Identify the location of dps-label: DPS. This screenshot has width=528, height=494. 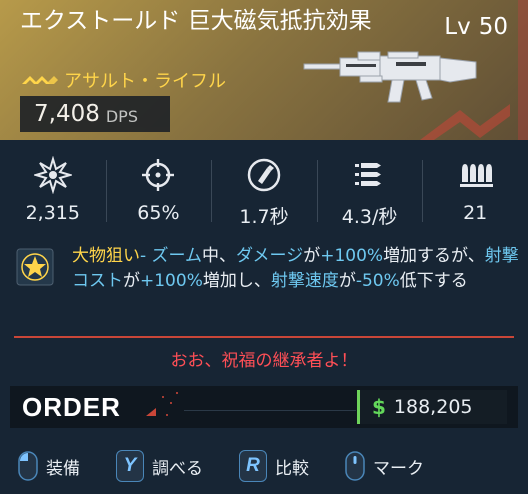
(121, 116).